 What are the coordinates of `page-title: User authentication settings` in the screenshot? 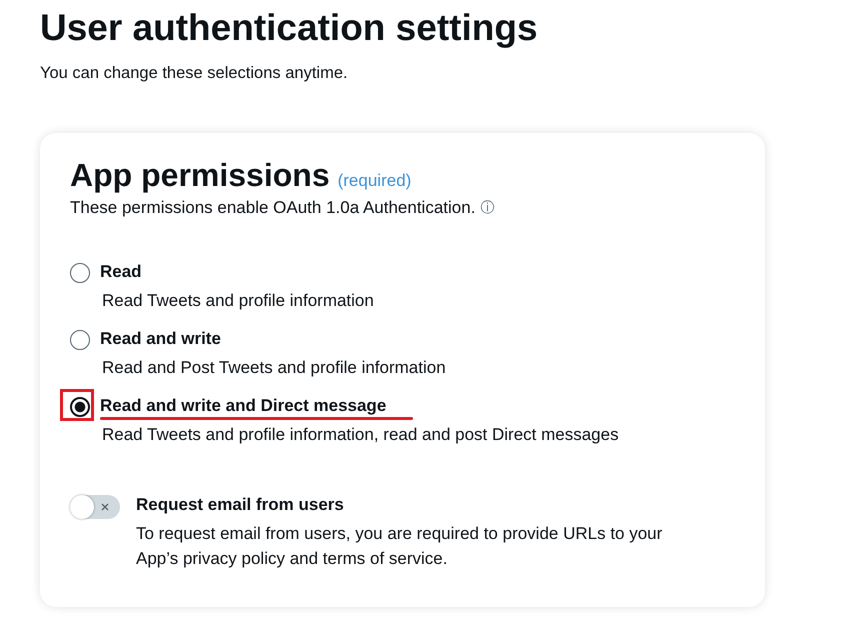 It's located at (289, 28).